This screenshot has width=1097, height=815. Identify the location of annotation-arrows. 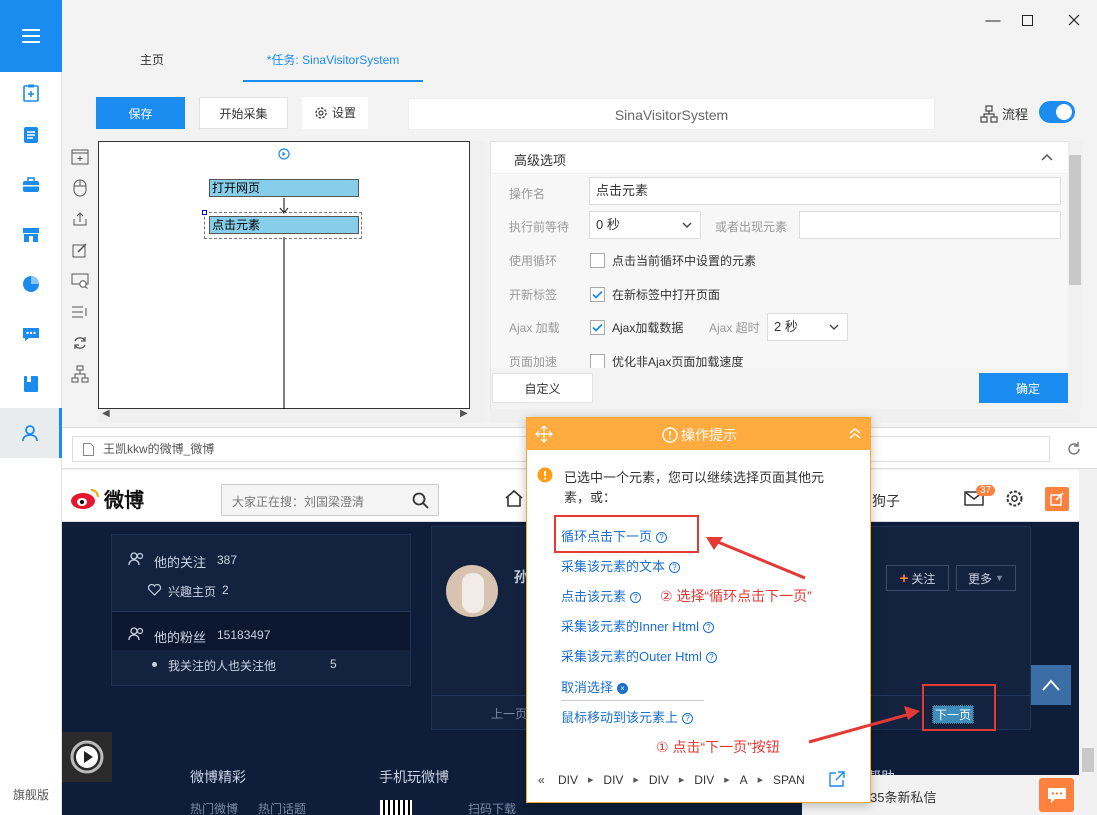
(813, 640).